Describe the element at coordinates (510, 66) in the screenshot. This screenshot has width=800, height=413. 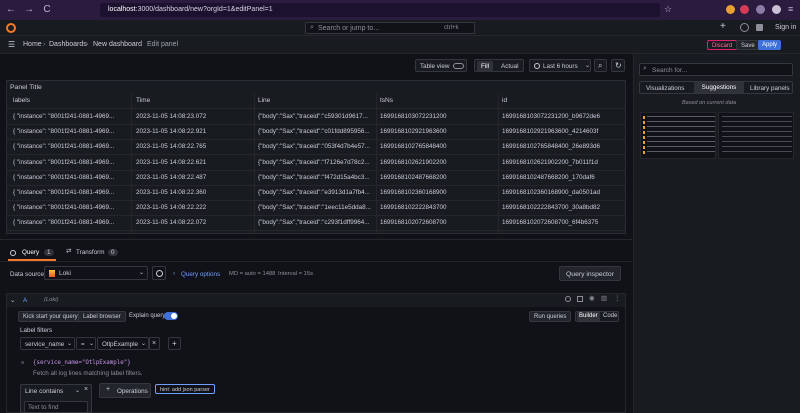
I see `actual-option: Actual` at that location.